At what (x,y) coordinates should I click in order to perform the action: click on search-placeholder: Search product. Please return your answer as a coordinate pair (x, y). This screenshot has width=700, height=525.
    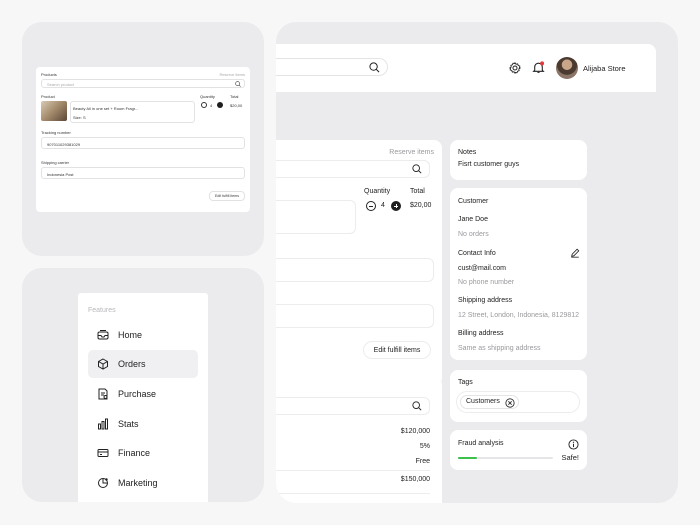
    Looking at the image, I should click on (61, 84).